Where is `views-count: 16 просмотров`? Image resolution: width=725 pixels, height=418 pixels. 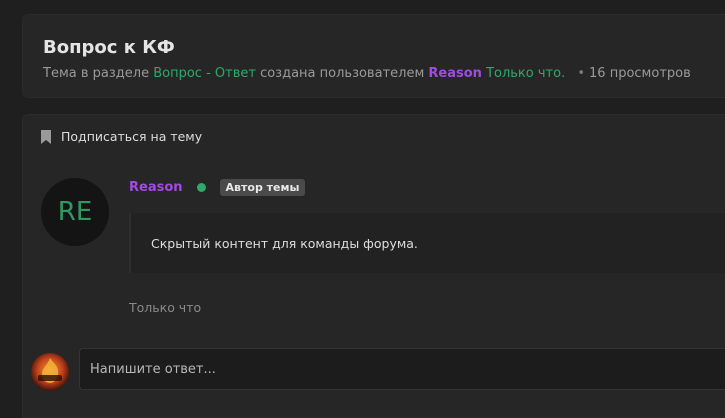 views-count: 16 просмотров is located at coordinates (640, 73).